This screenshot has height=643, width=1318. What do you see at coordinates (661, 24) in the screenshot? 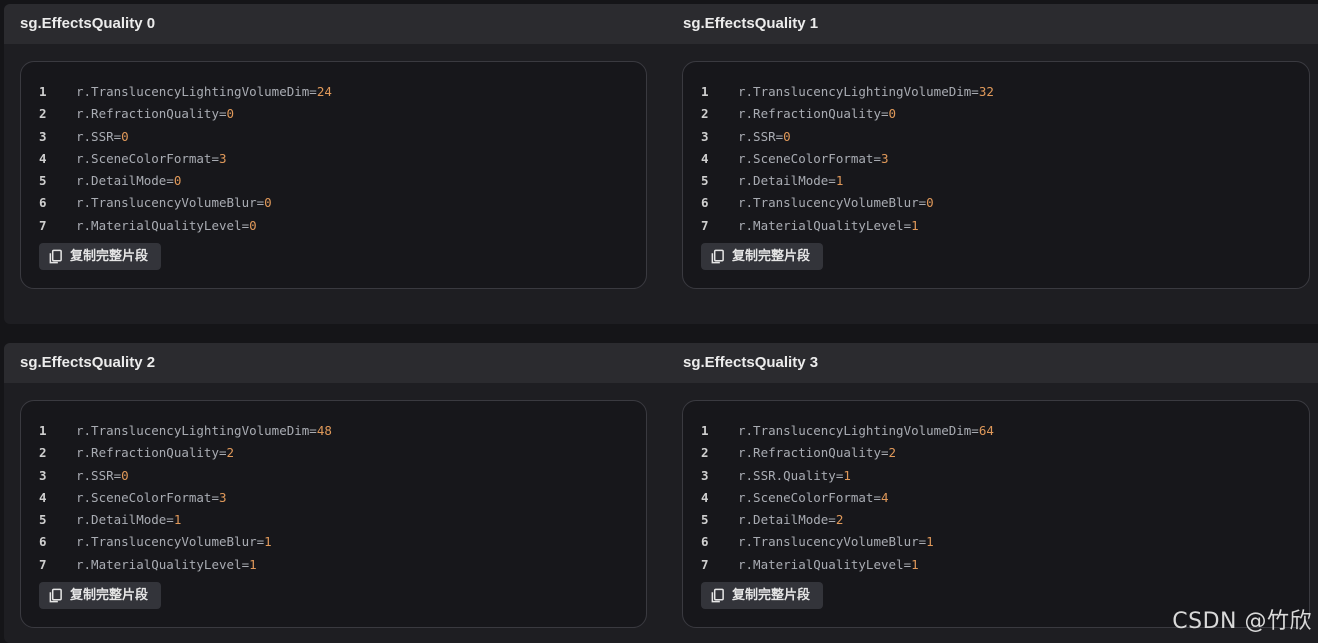
I see `table-header: sg.EffectsQuality 0 sg.EffectsQuality 1` at bounding box center [661, 24].